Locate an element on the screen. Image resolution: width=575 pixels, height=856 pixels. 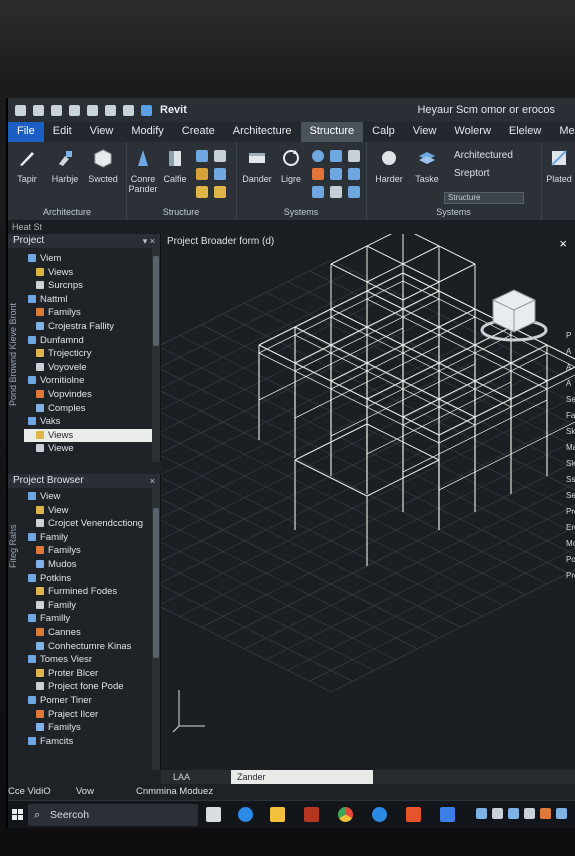
project-scrollbar is located at coordinates (156, 355).